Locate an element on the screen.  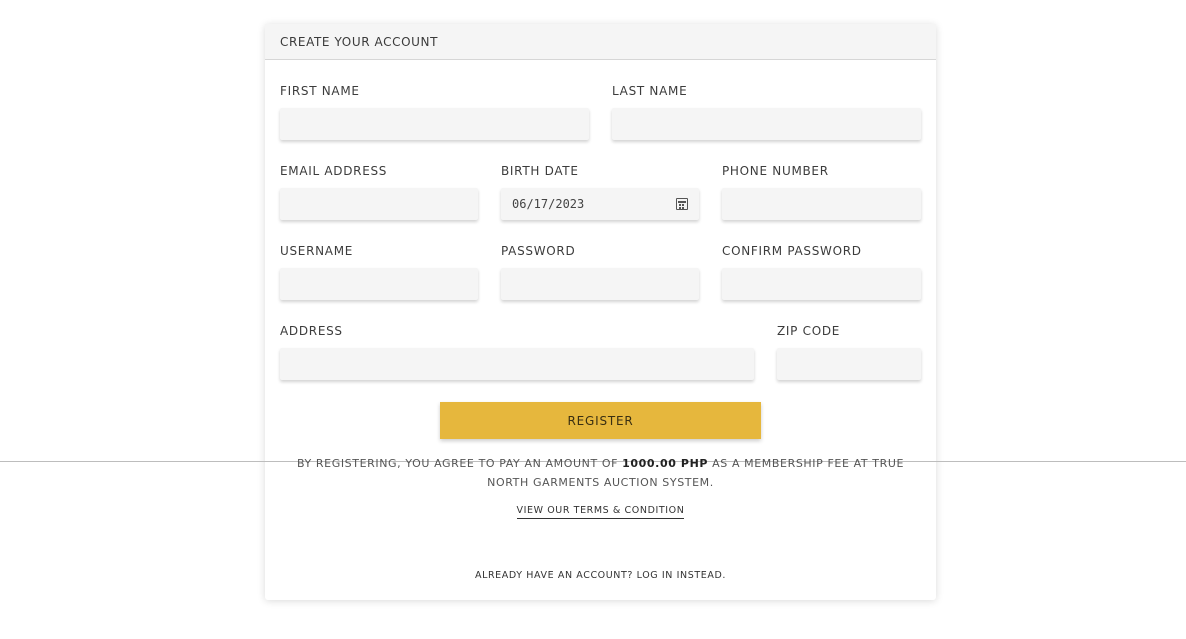
email-label: EMAIL ADDRESS is located at coordinates (334, 171).